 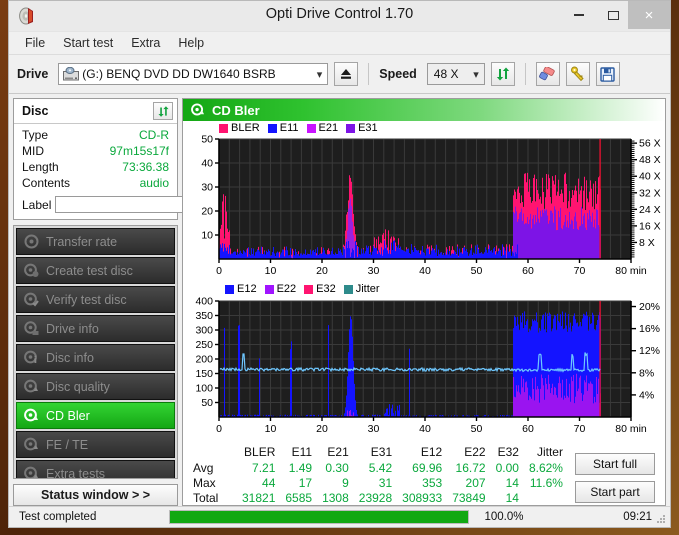 What do you see at coordinates (95, 299) in the screenshot?
I see `sidebar-item-verify-test-disc: Verify test disc` at bounding box center [95, 299].